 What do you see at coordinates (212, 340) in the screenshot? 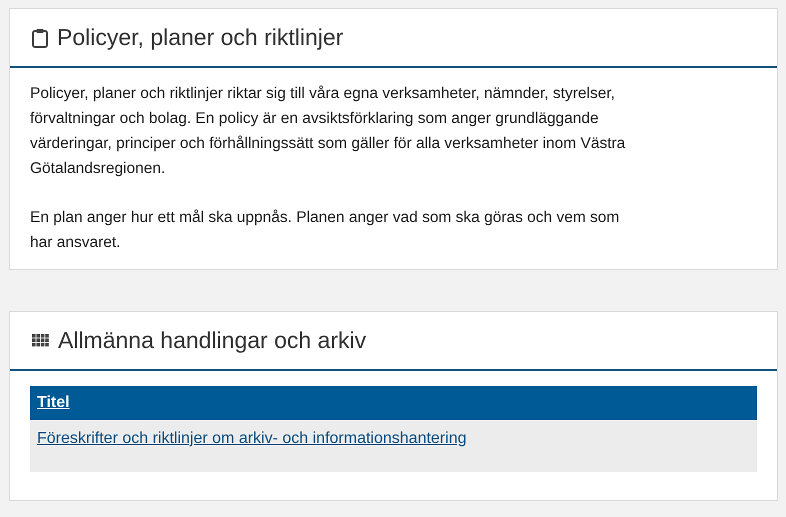
I see `section-title: Allmänna handlingar och arkiv` at bounding box center [212, 340].